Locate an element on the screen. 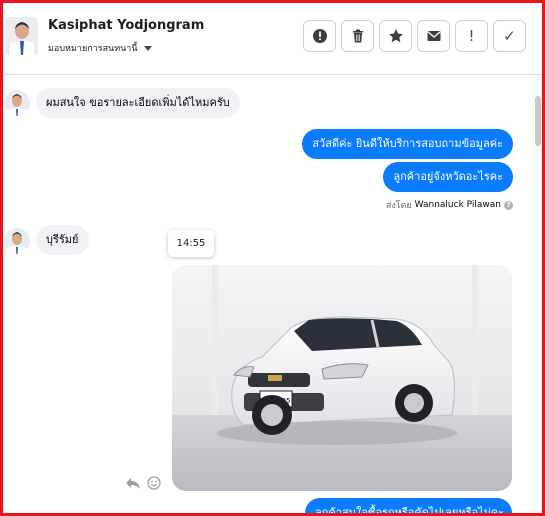  contact-name: Kasiphat Yodjongram is located at coordinates (126, 25).